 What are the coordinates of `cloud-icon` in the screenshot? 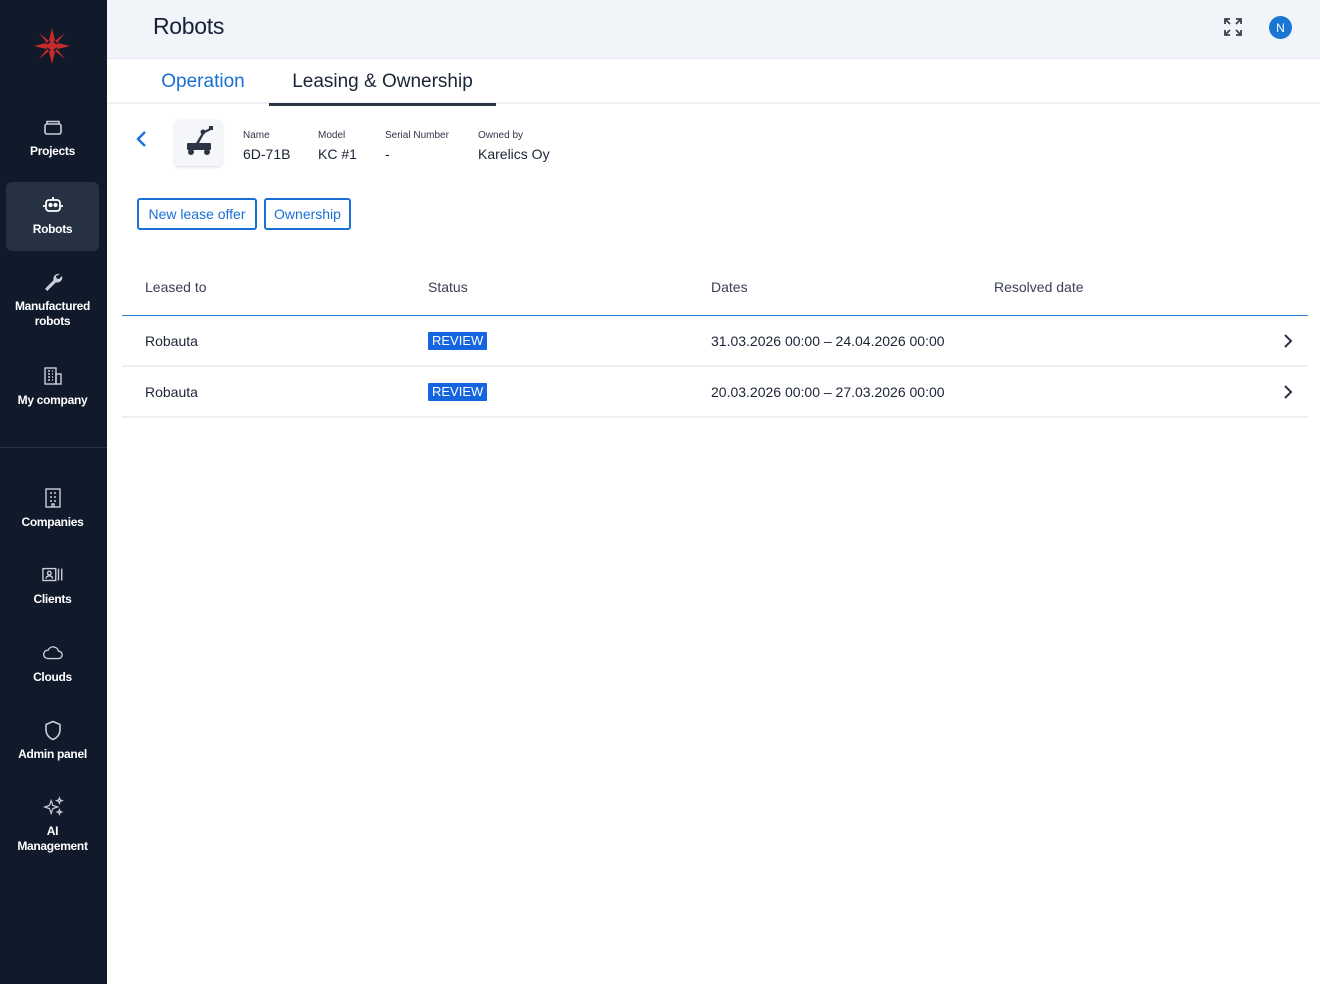 It's located at (53, 653).